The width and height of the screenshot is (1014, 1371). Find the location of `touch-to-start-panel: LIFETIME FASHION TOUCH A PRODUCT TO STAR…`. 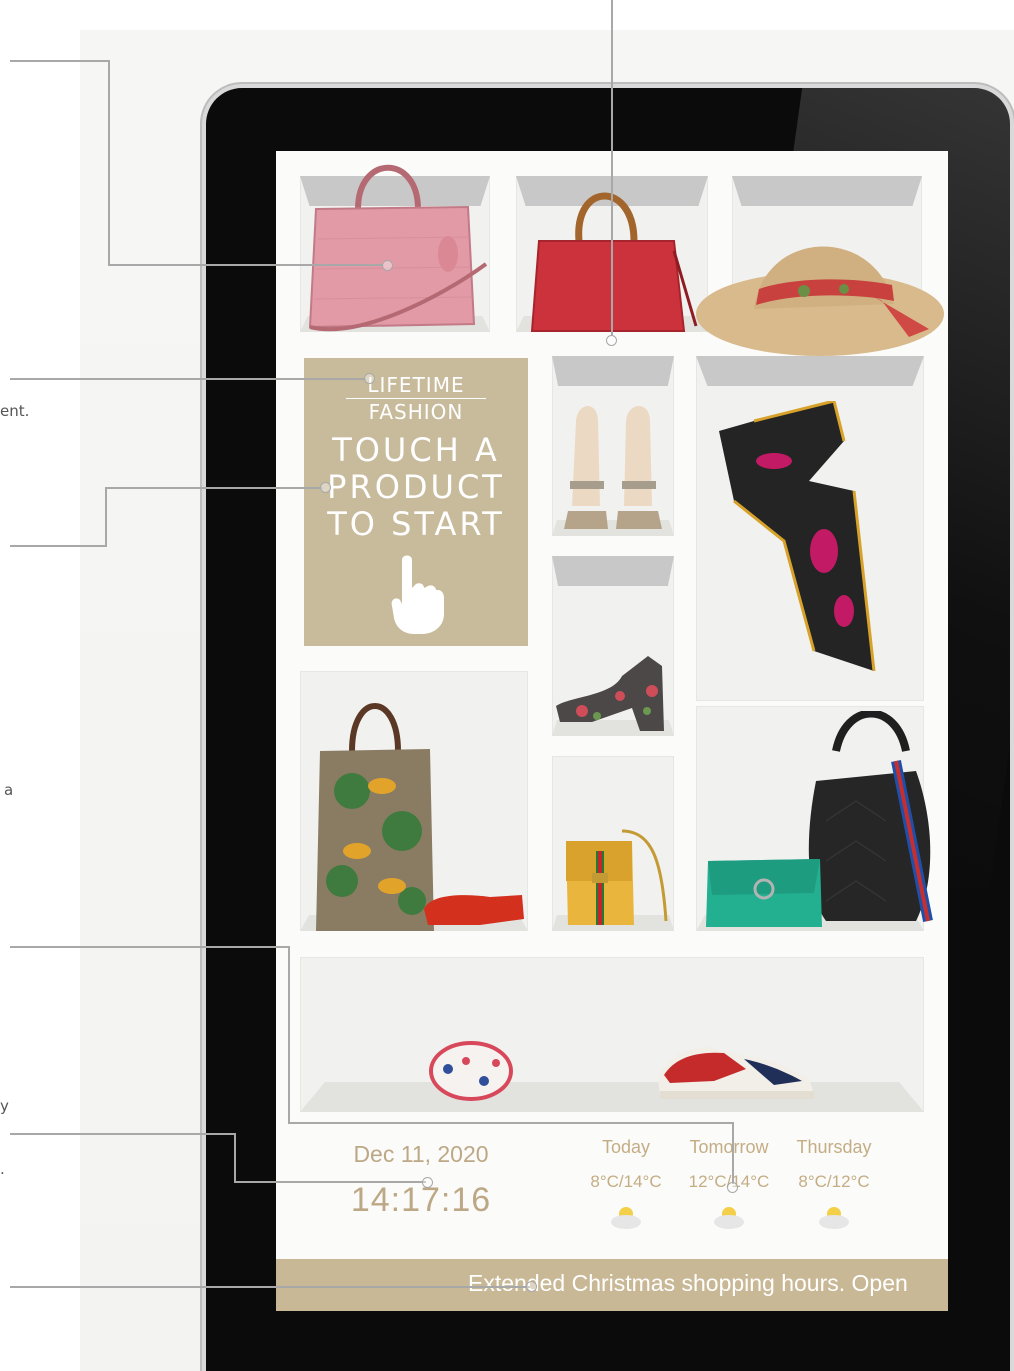

touch-to-start-panel: LIFETIME FASHION TOUCH A PRODUCT TO STAR… is located at coordinates (416, 502).